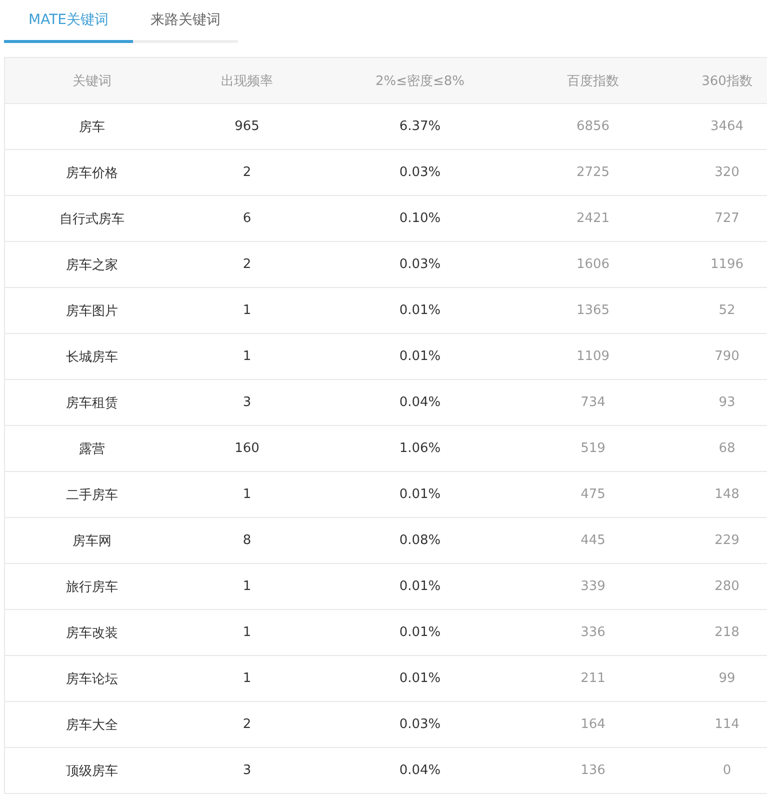  I want to click on table-cell-text: 136, so click(593, 771).